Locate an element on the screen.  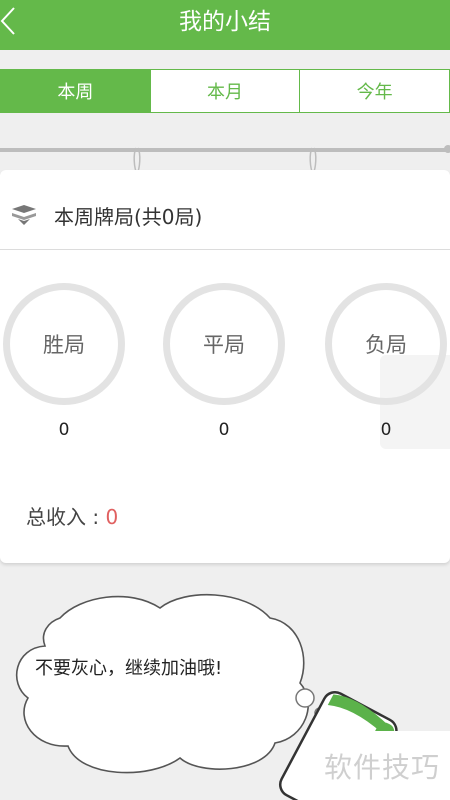
app-header: 我的小结 is located at coordinates (225, 25).